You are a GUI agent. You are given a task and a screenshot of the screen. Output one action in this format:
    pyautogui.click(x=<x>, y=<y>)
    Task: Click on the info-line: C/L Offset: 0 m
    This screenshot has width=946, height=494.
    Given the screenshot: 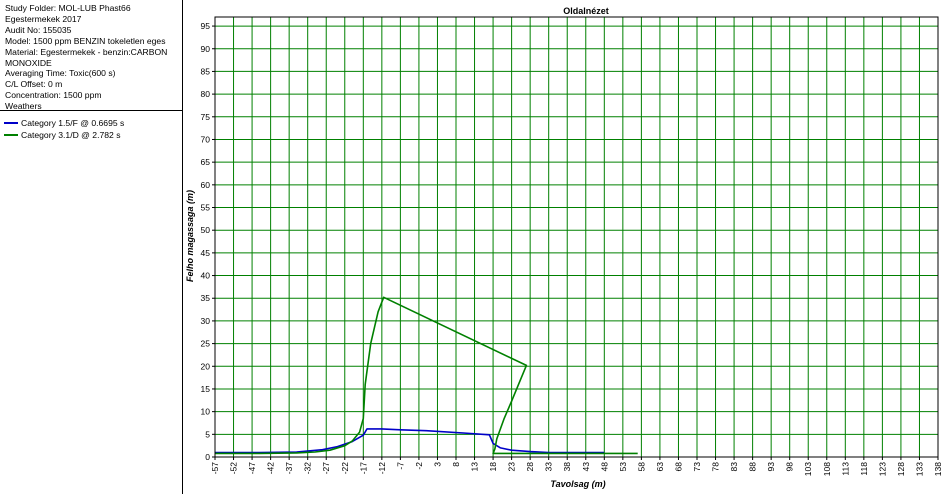 What is the action you would take?
    pyautogui.click(x=34, y=84)
    